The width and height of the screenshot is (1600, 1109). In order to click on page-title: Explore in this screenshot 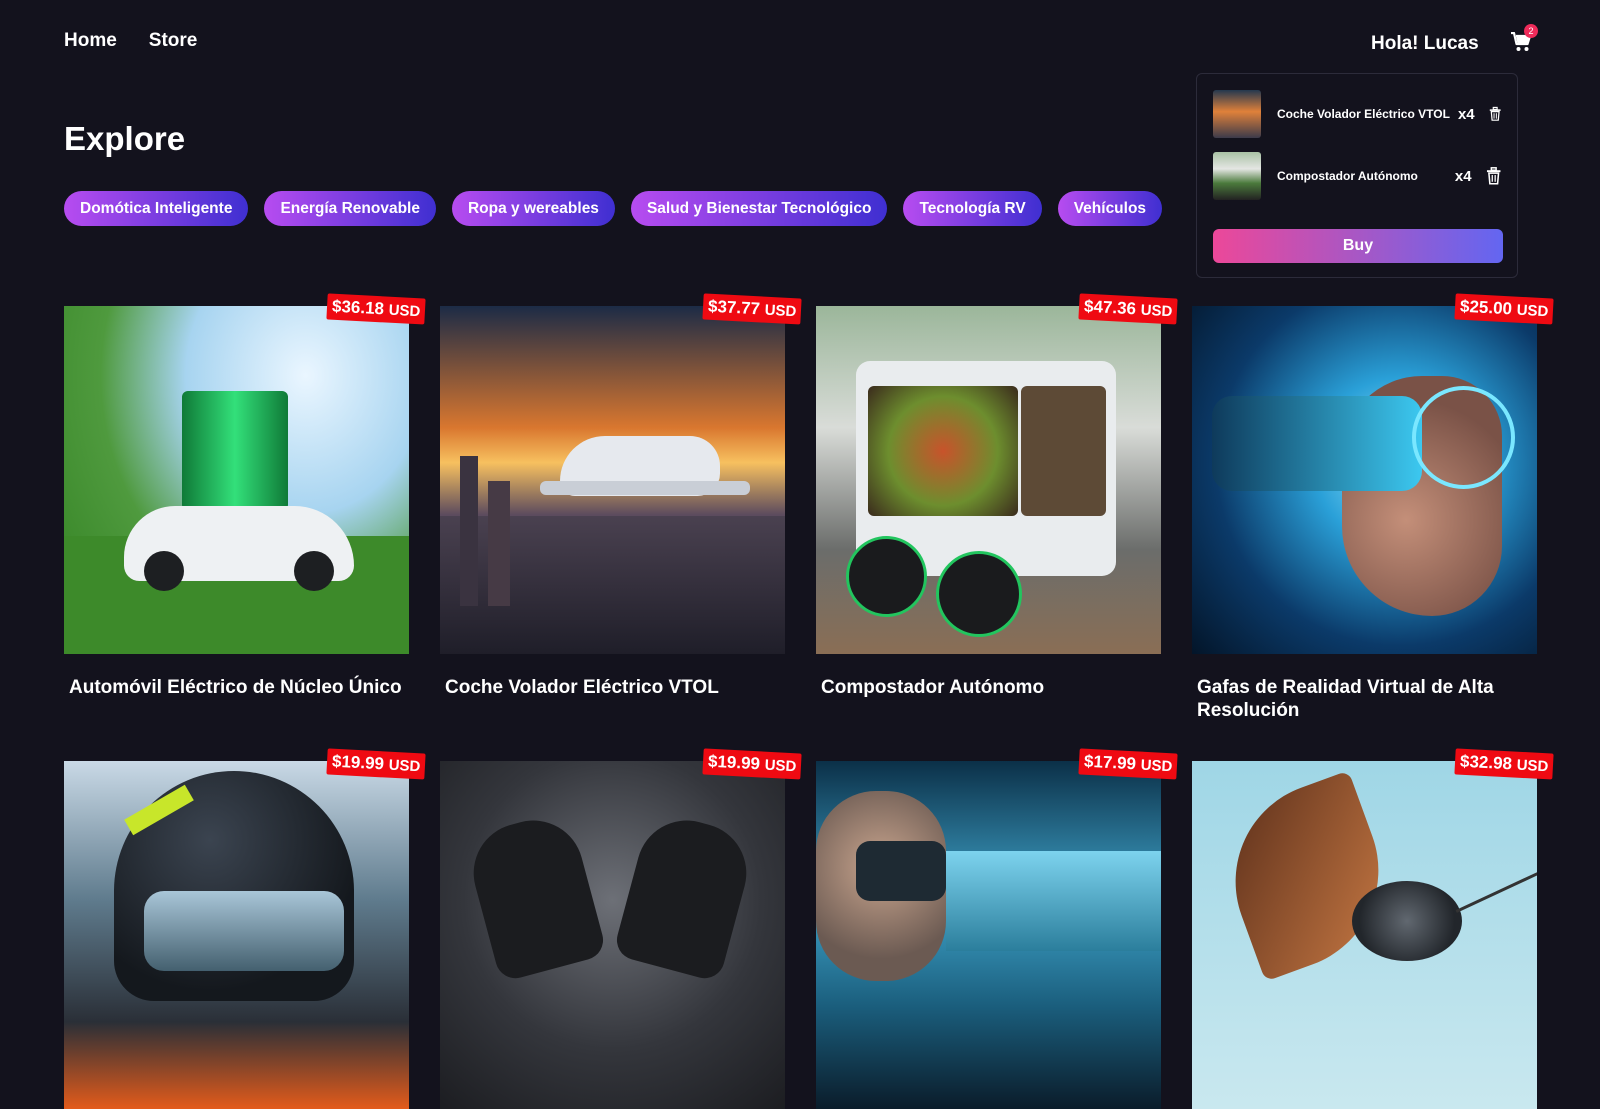, I will do `click(125, 138)`.